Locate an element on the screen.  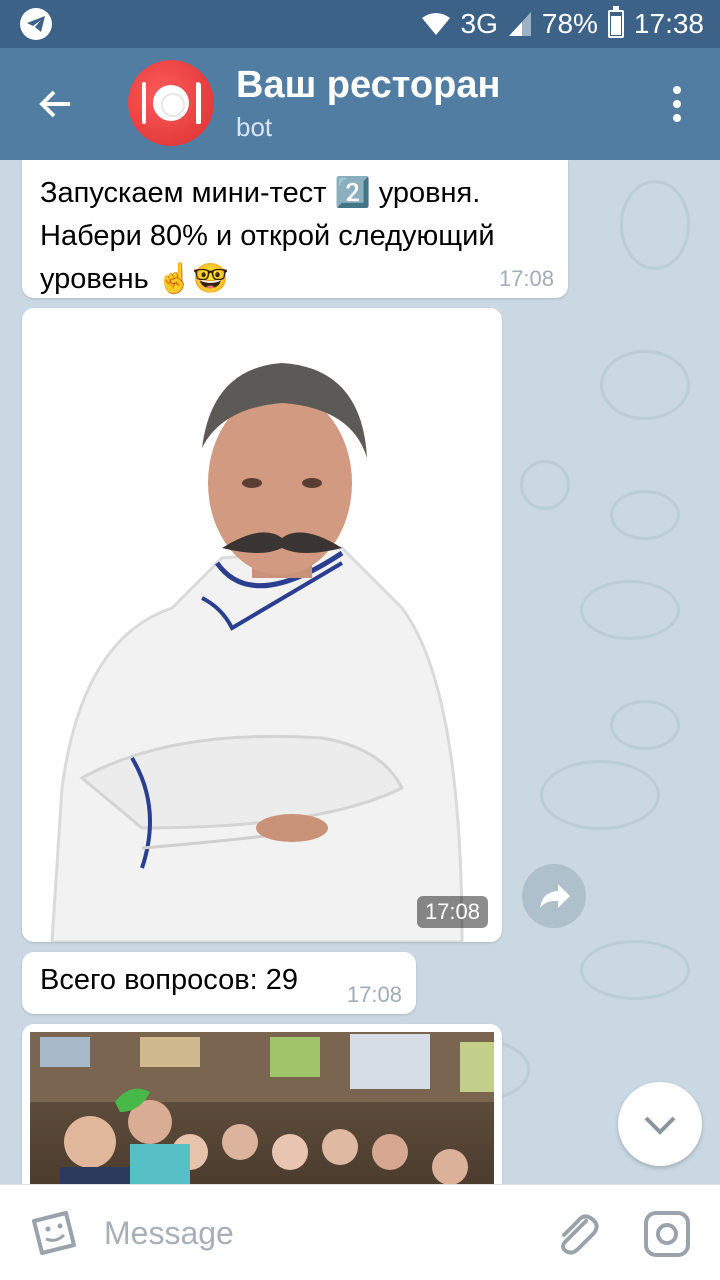
photo-message is located at coordinates (262, 1104).